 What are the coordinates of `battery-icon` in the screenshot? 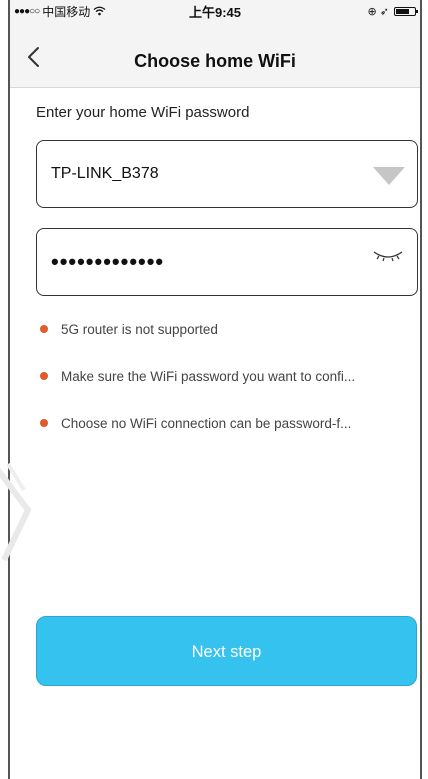 It's located at (406, 11).